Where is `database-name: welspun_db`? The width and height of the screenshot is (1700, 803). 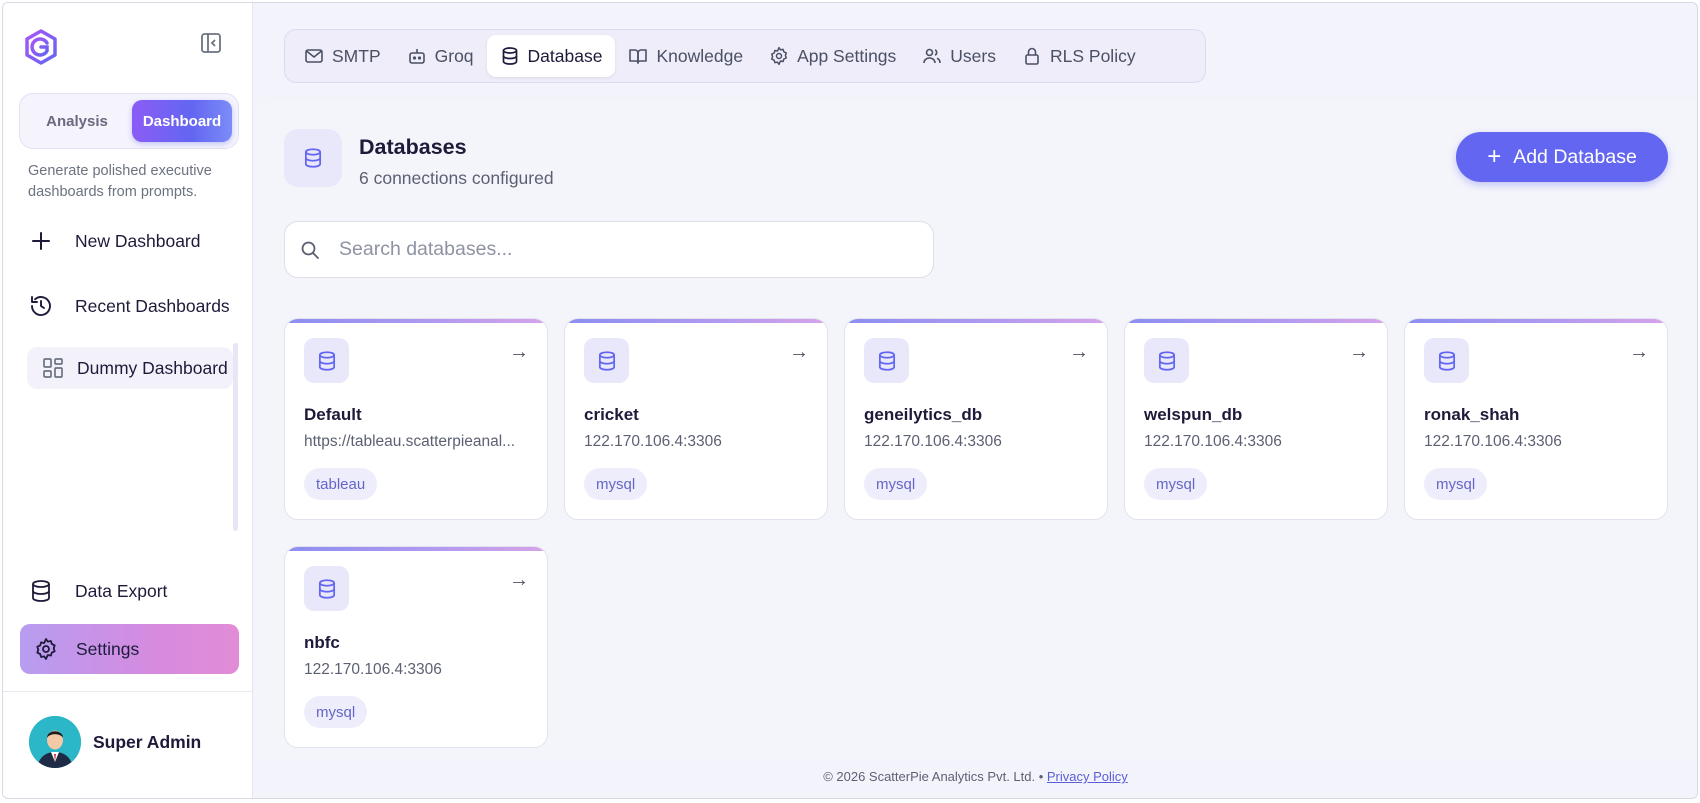
database-name: welspun_db is located at coordinates (1193, 414).